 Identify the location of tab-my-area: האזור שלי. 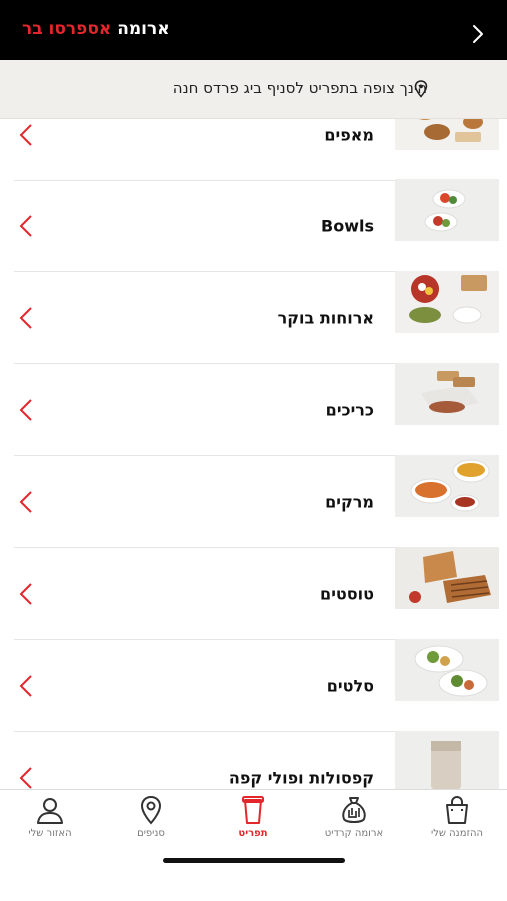
(50, 819).